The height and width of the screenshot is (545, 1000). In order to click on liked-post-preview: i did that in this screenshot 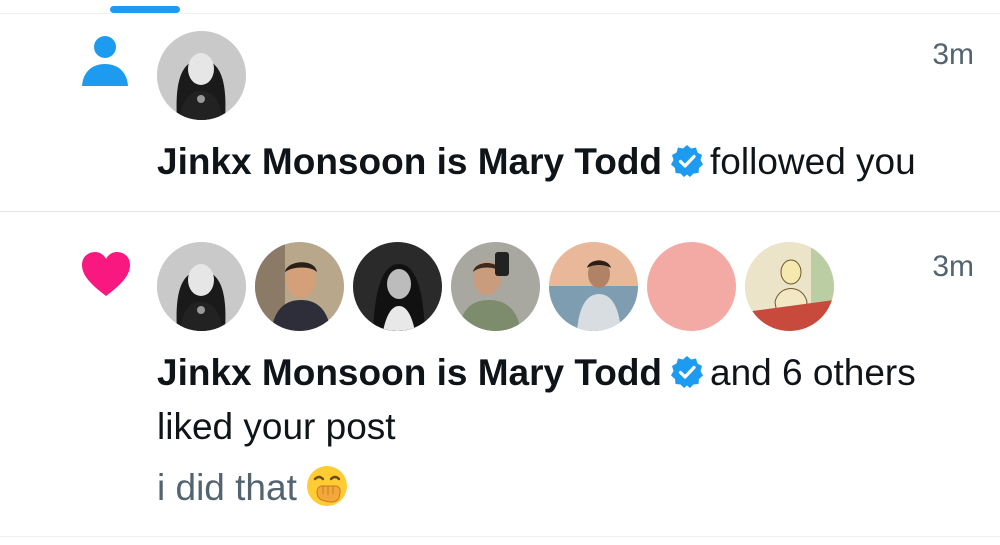, I will do `click(253, 490)`.